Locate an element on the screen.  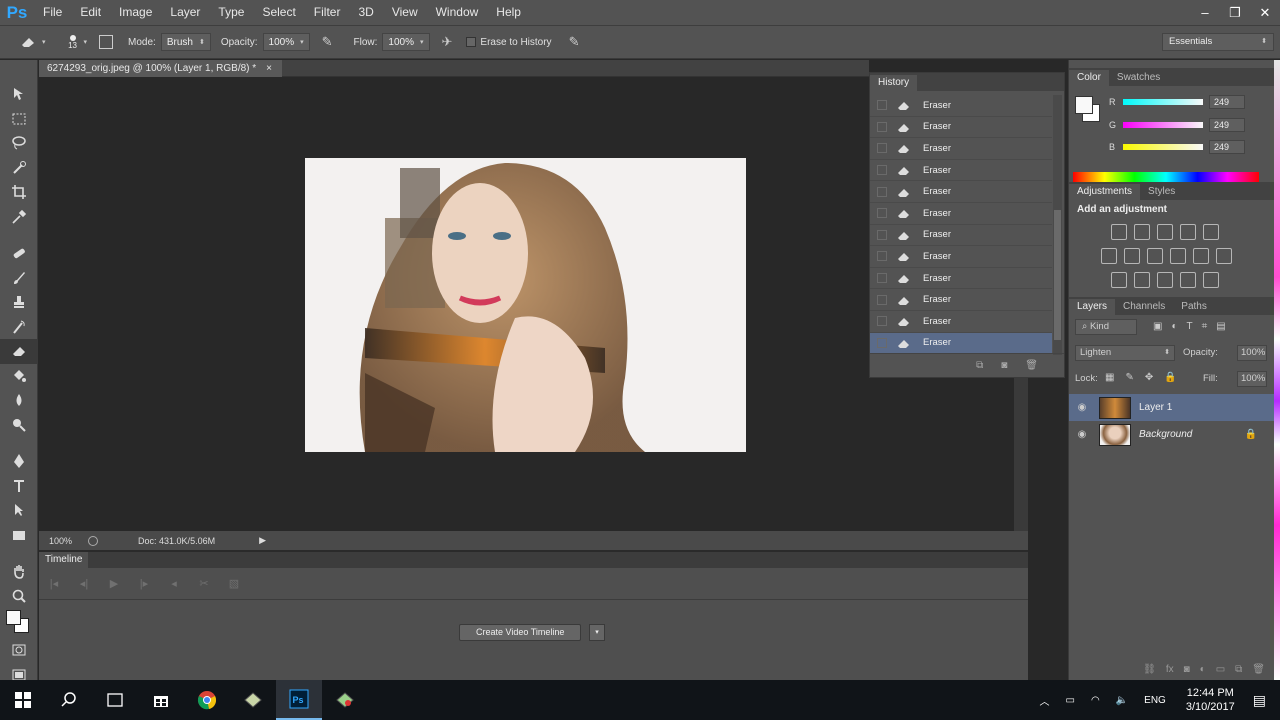
app-icon is located at coordinates (253, 700).